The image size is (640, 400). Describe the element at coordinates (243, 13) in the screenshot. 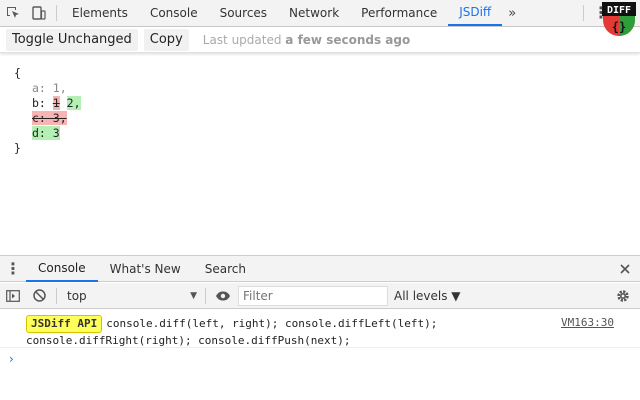

I see `tab-sources: Sources` at that location.